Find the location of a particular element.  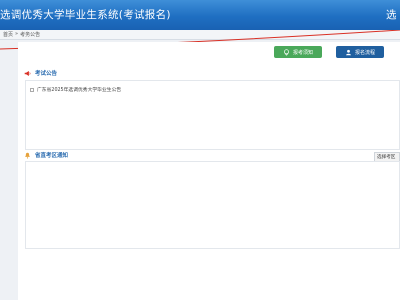

breadcrumb-current: 考务公告 is located at coordinates (30, 35).